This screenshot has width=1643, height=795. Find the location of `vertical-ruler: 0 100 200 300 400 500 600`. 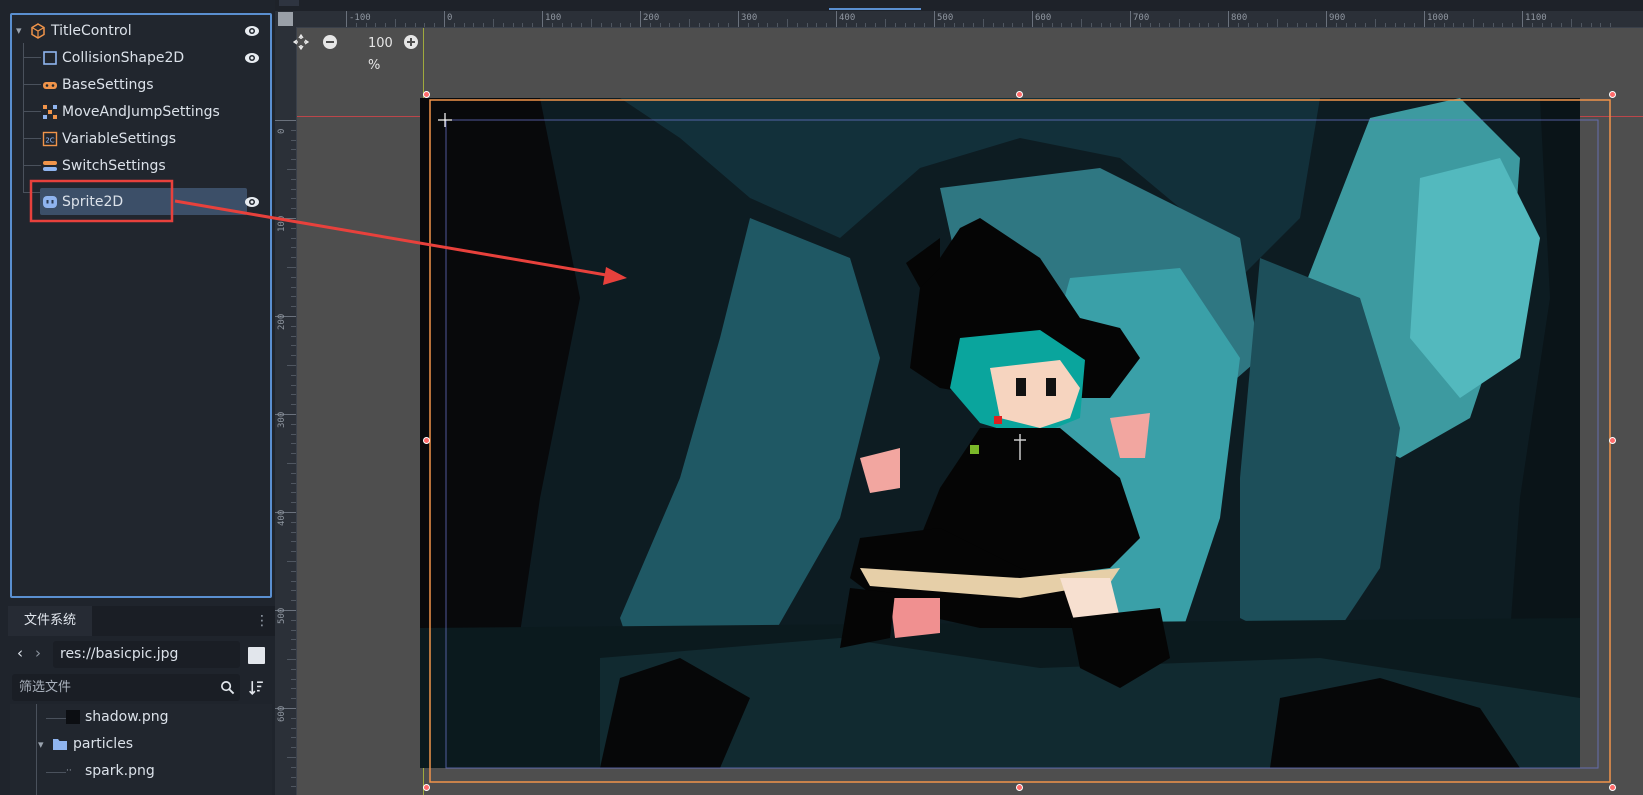

vertical-ruler: 0 100 200 300 400 500 600 is located at coordinates (286, 403).